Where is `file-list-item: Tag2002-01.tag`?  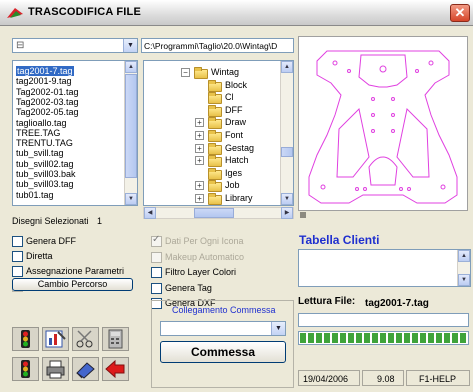 file-list-item: Tag2002-01.tag is located at coordinates (47, 92).